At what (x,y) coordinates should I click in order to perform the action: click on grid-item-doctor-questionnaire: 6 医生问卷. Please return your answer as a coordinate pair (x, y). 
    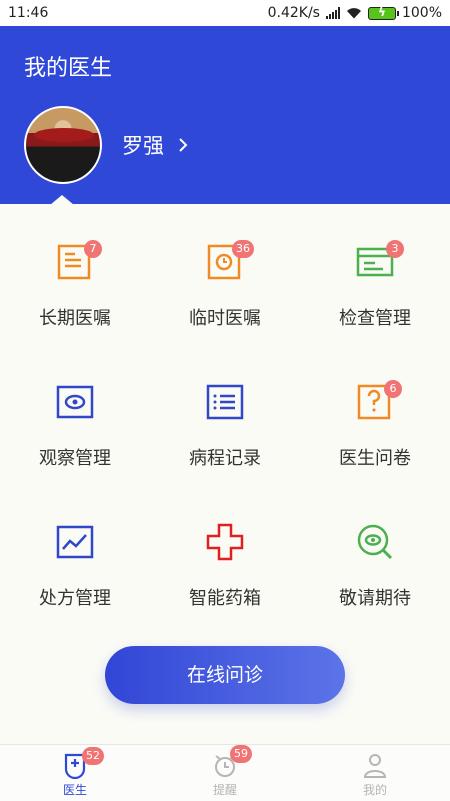
    Looking at the image, I should click on (375, 425).